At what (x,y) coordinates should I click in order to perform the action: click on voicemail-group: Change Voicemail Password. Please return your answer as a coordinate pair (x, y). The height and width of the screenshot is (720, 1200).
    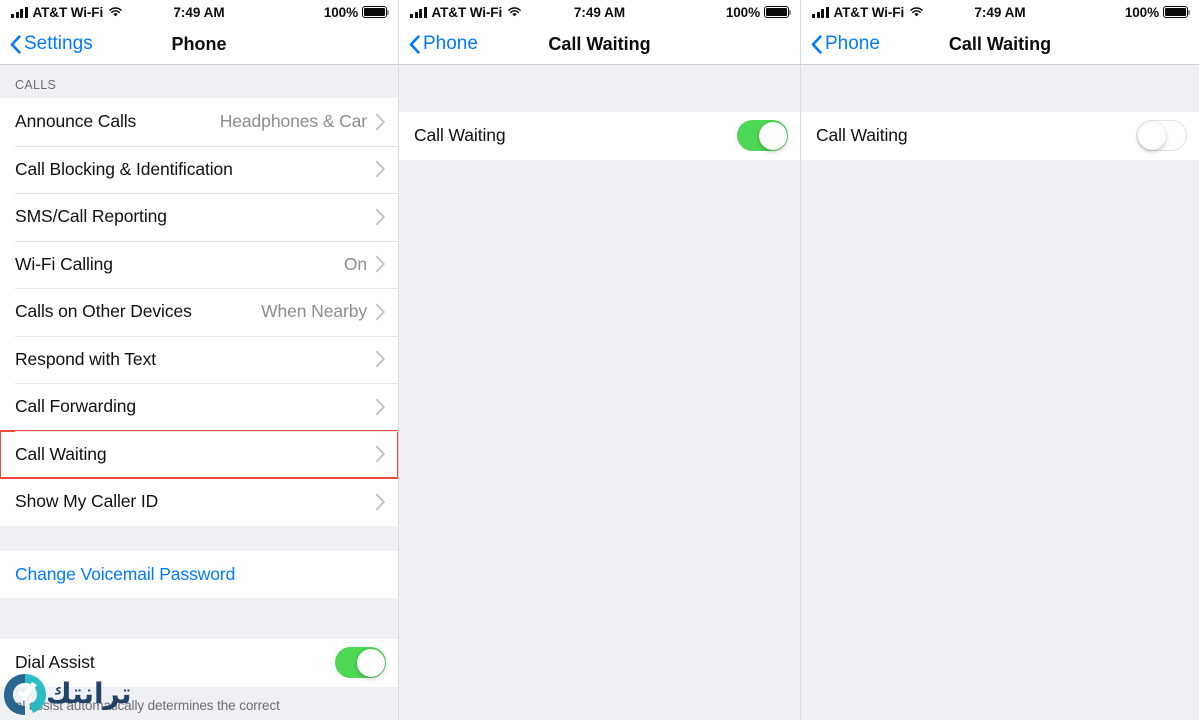
    Looking at the image, I should click on (199, 574).